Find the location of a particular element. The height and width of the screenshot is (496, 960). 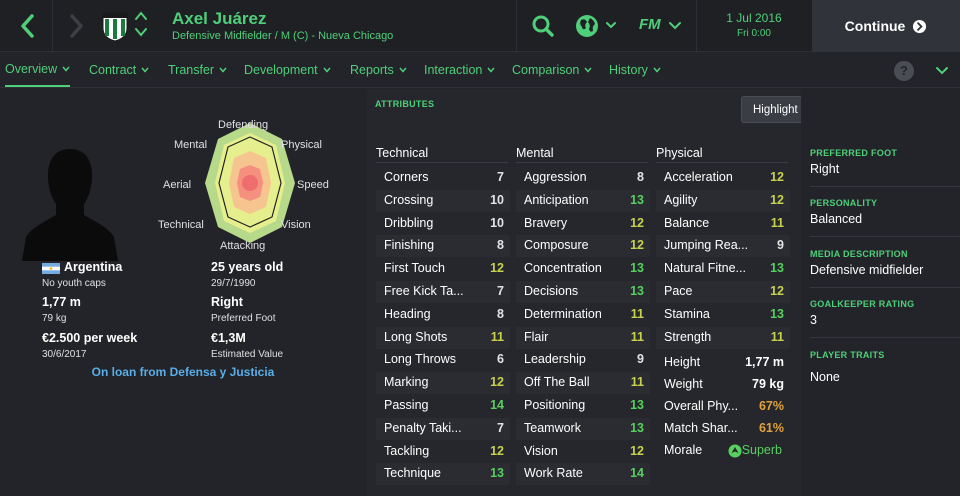

club-crest-icon is located at coordinates (115, 26).